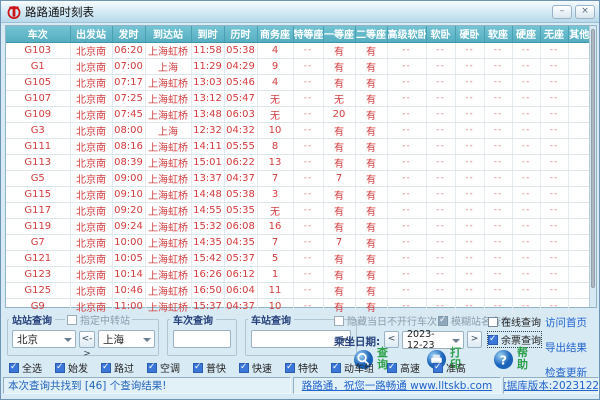 Image resolution: width=600 pixels, height=400 pixels. Describe the element at coordinates (167, 34) in the screenshot. I see `column-header: 到达站` at that location.